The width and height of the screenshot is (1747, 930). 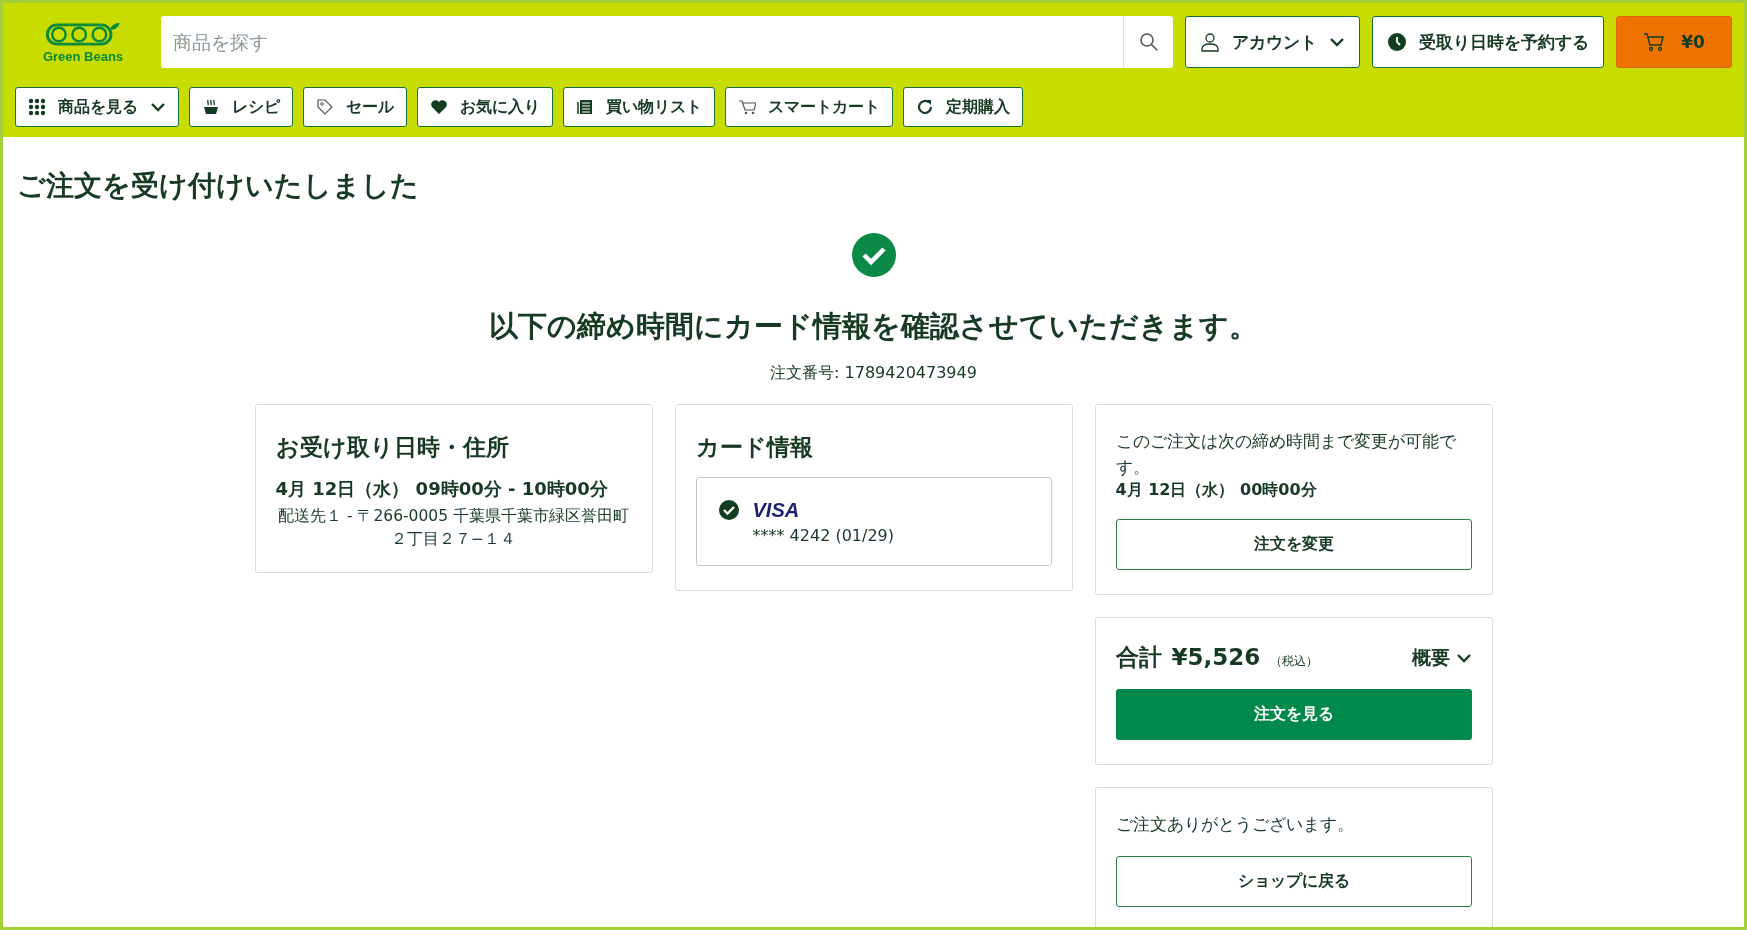 I want to click on search-icon, so click(x=1148, y=42).